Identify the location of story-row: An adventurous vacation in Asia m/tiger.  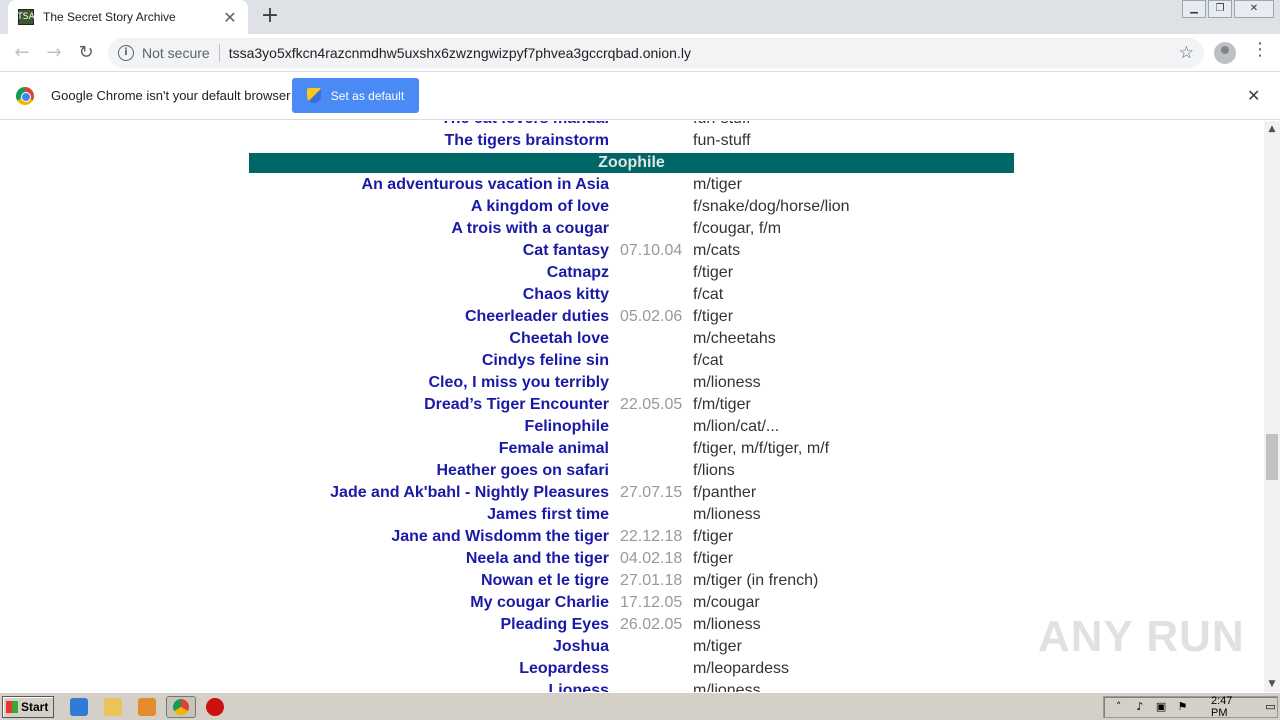
(632, 184).